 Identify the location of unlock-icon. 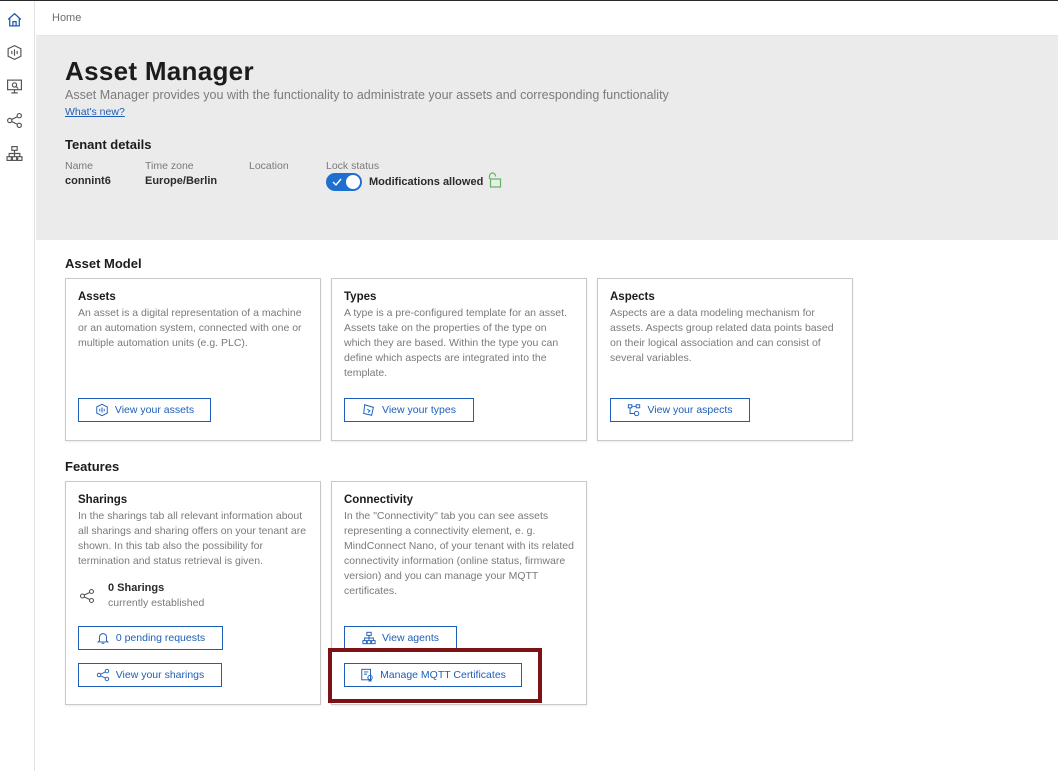
(495, 180).